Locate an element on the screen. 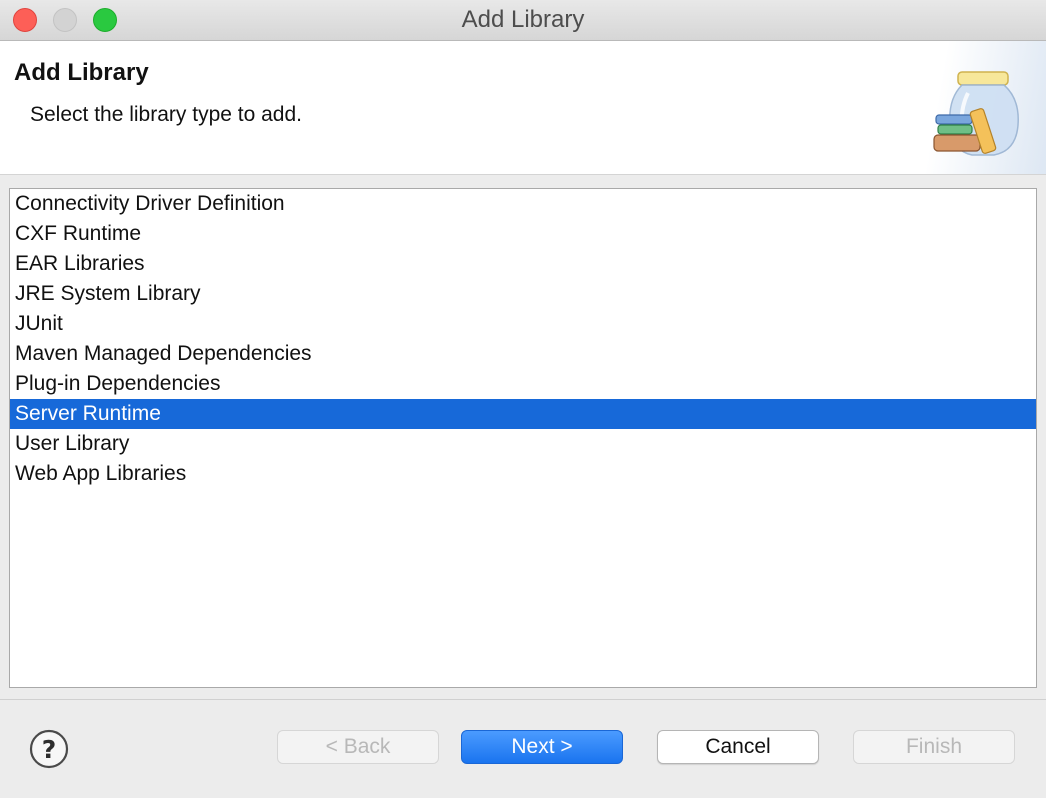  banner-title: Add Library is located at coordinates (81, 72).